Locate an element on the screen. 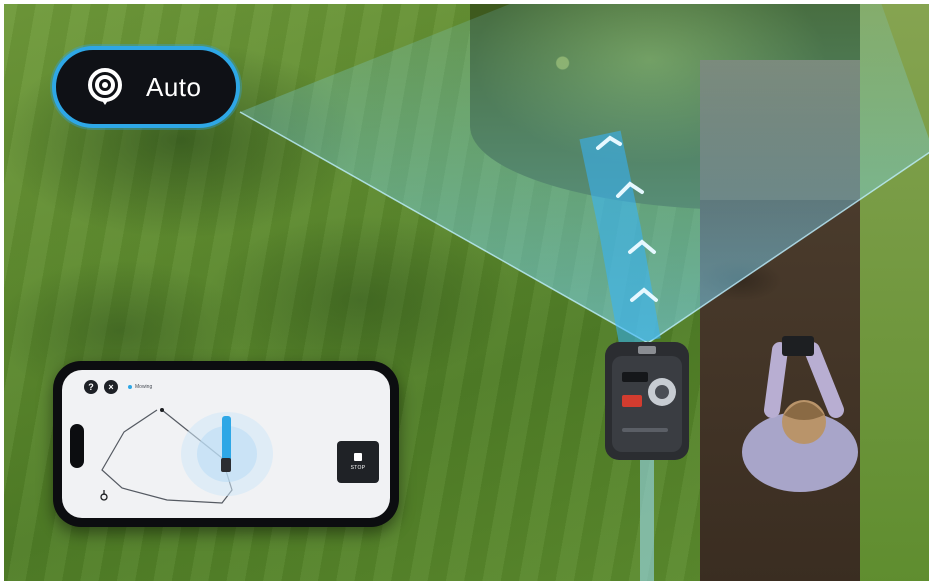 The width and height of the screenshot is (933, 585). trail-line is located at coordinates (647, 520).